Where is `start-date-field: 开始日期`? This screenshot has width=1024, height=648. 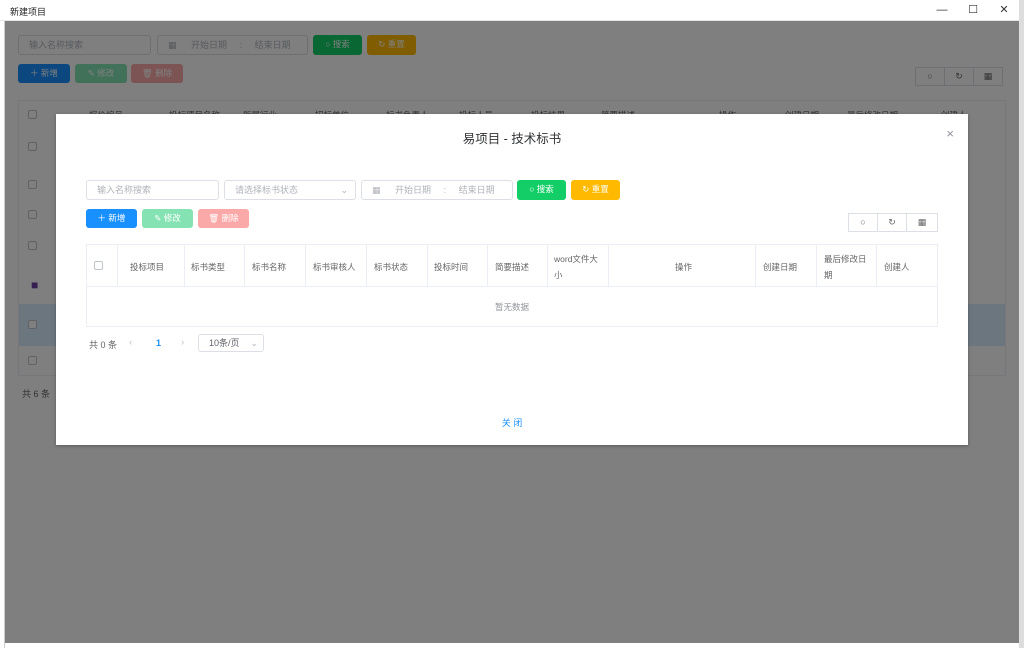 start-date-field: 开始日期 is located at coordinates (413, 190).